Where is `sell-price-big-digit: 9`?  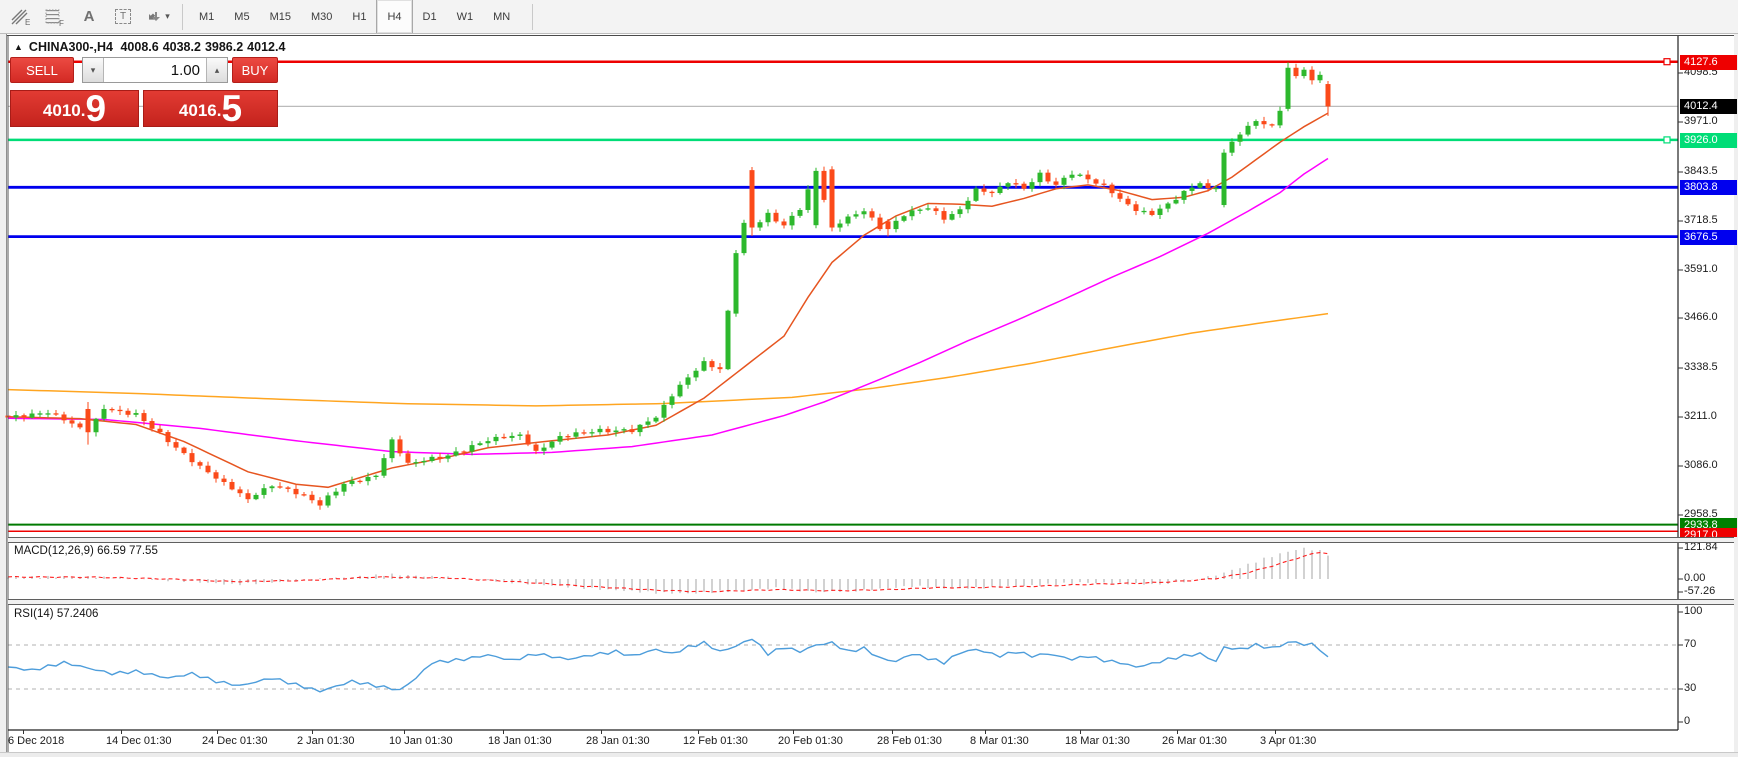
sell-price-big-digit: 9 is located at coordinates (96, 108).